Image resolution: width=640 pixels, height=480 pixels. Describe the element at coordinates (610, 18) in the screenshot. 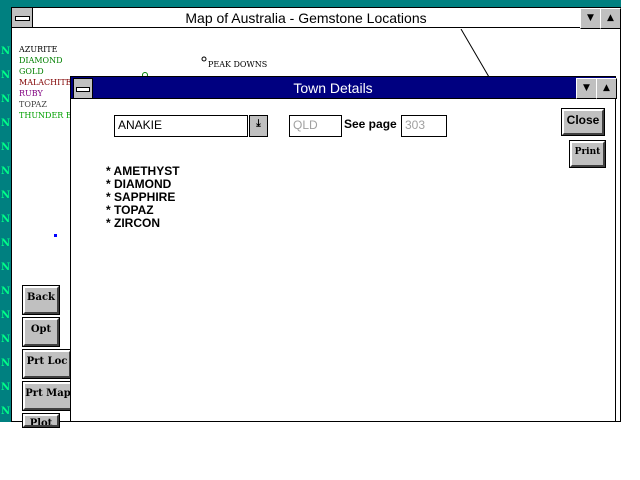

I see `map-maximize-button: ▲` at that location.